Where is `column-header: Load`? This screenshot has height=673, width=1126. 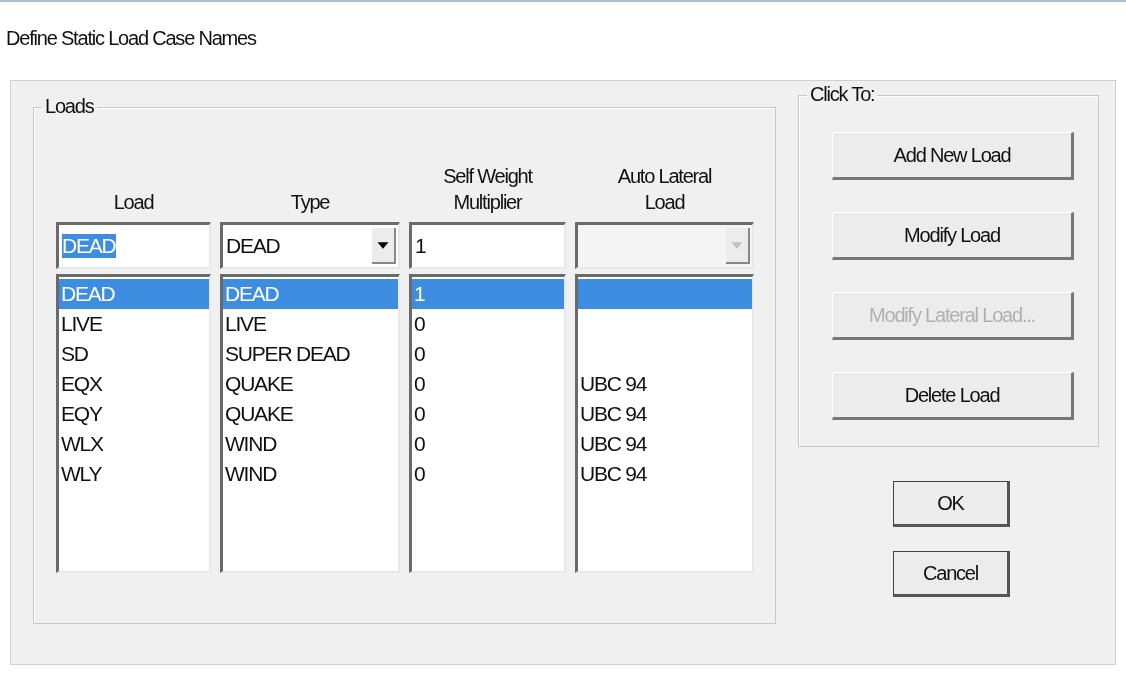
column-header: Load is located at coordinates (133, 202).